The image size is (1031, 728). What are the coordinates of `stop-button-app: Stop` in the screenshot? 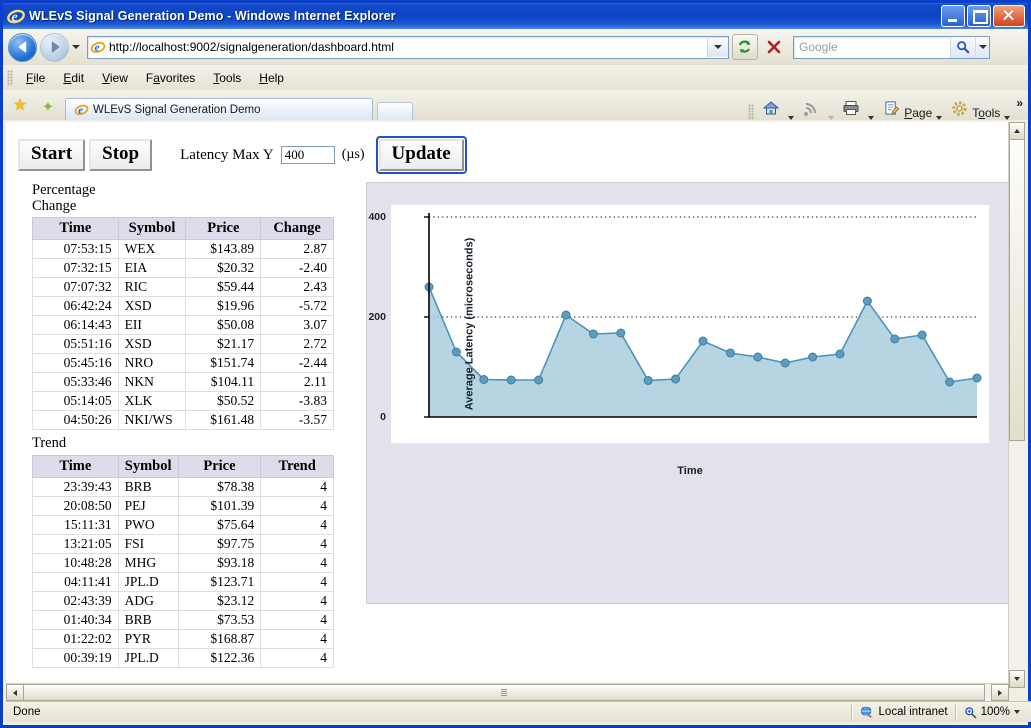 It's located at (121, 155).